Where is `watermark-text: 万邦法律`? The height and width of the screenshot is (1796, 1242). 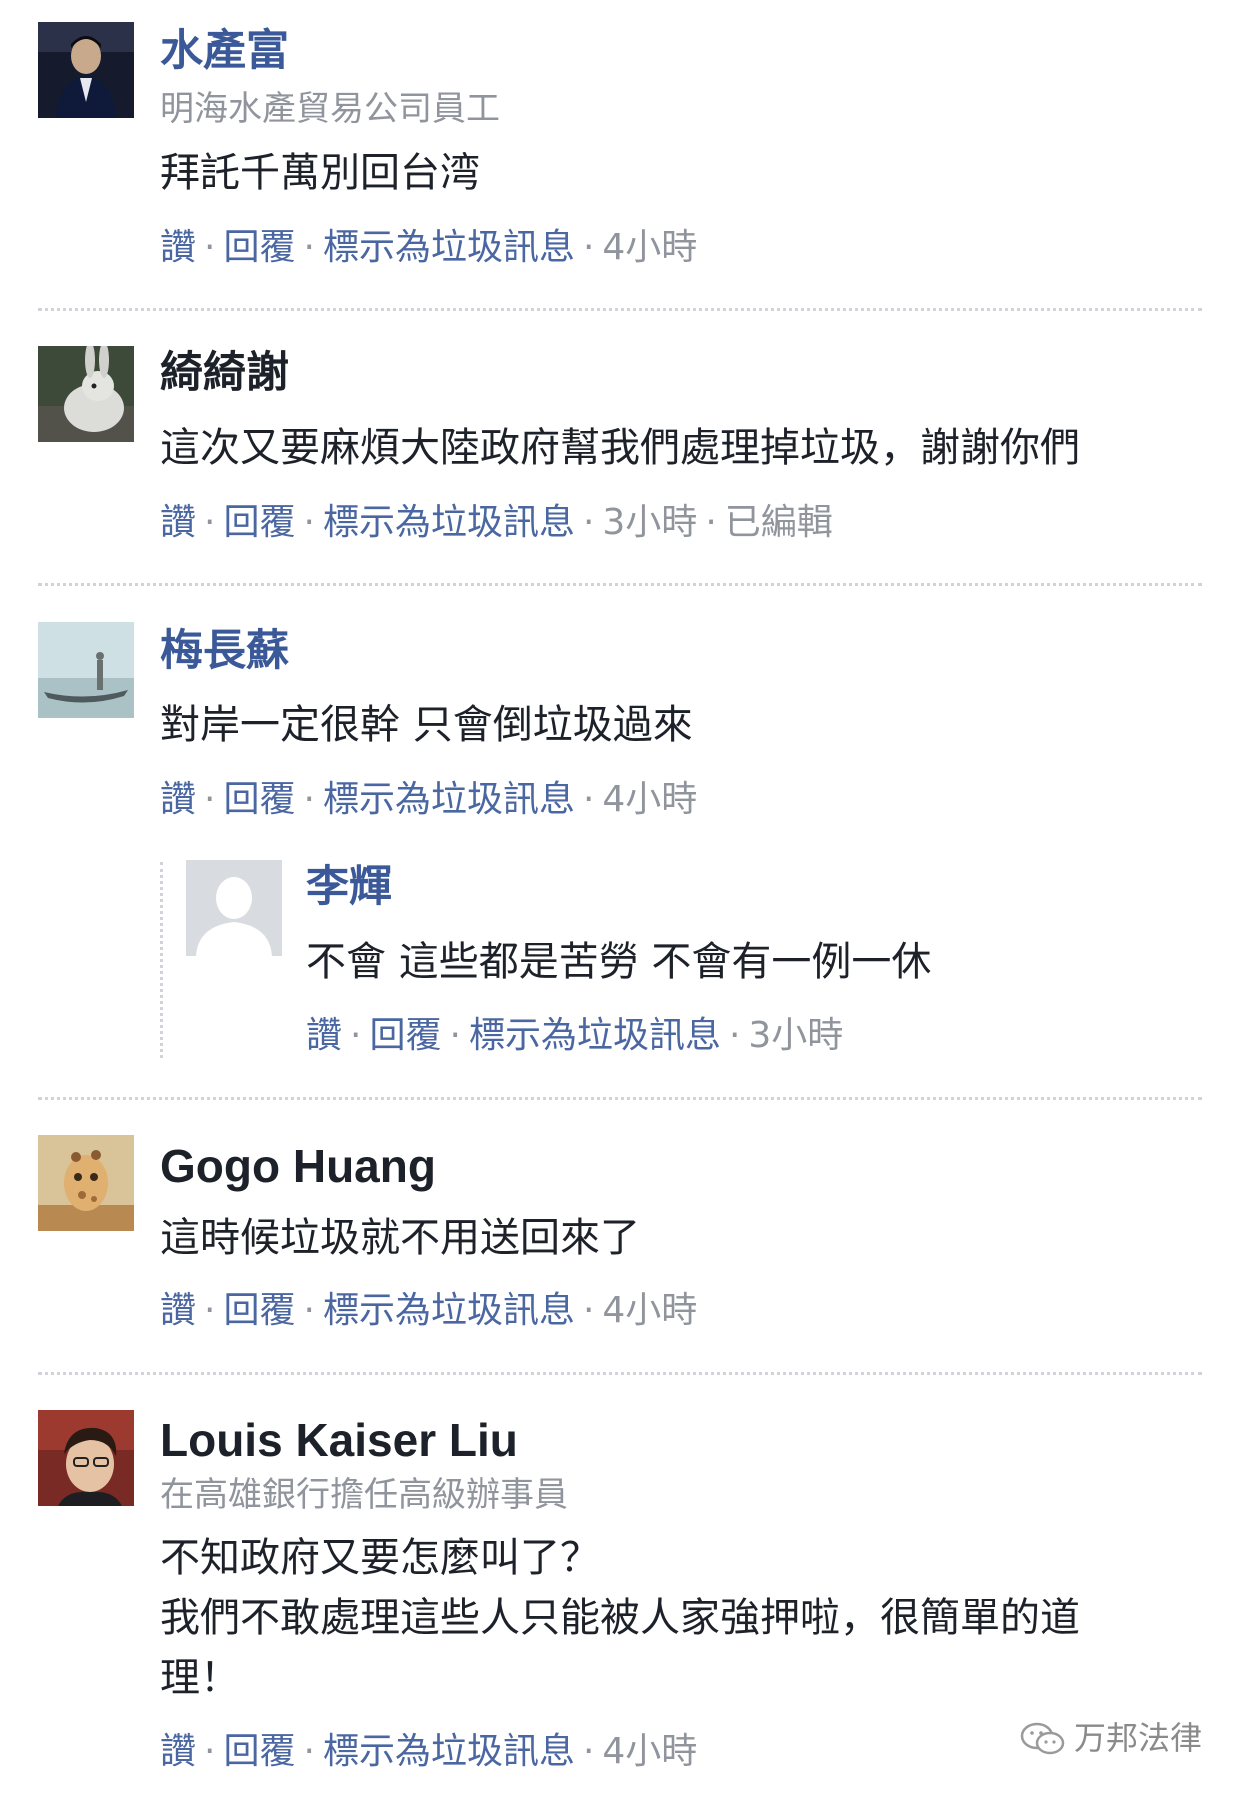
watermark-text: 万邦法律 is located at coordinates (1138, 1738).